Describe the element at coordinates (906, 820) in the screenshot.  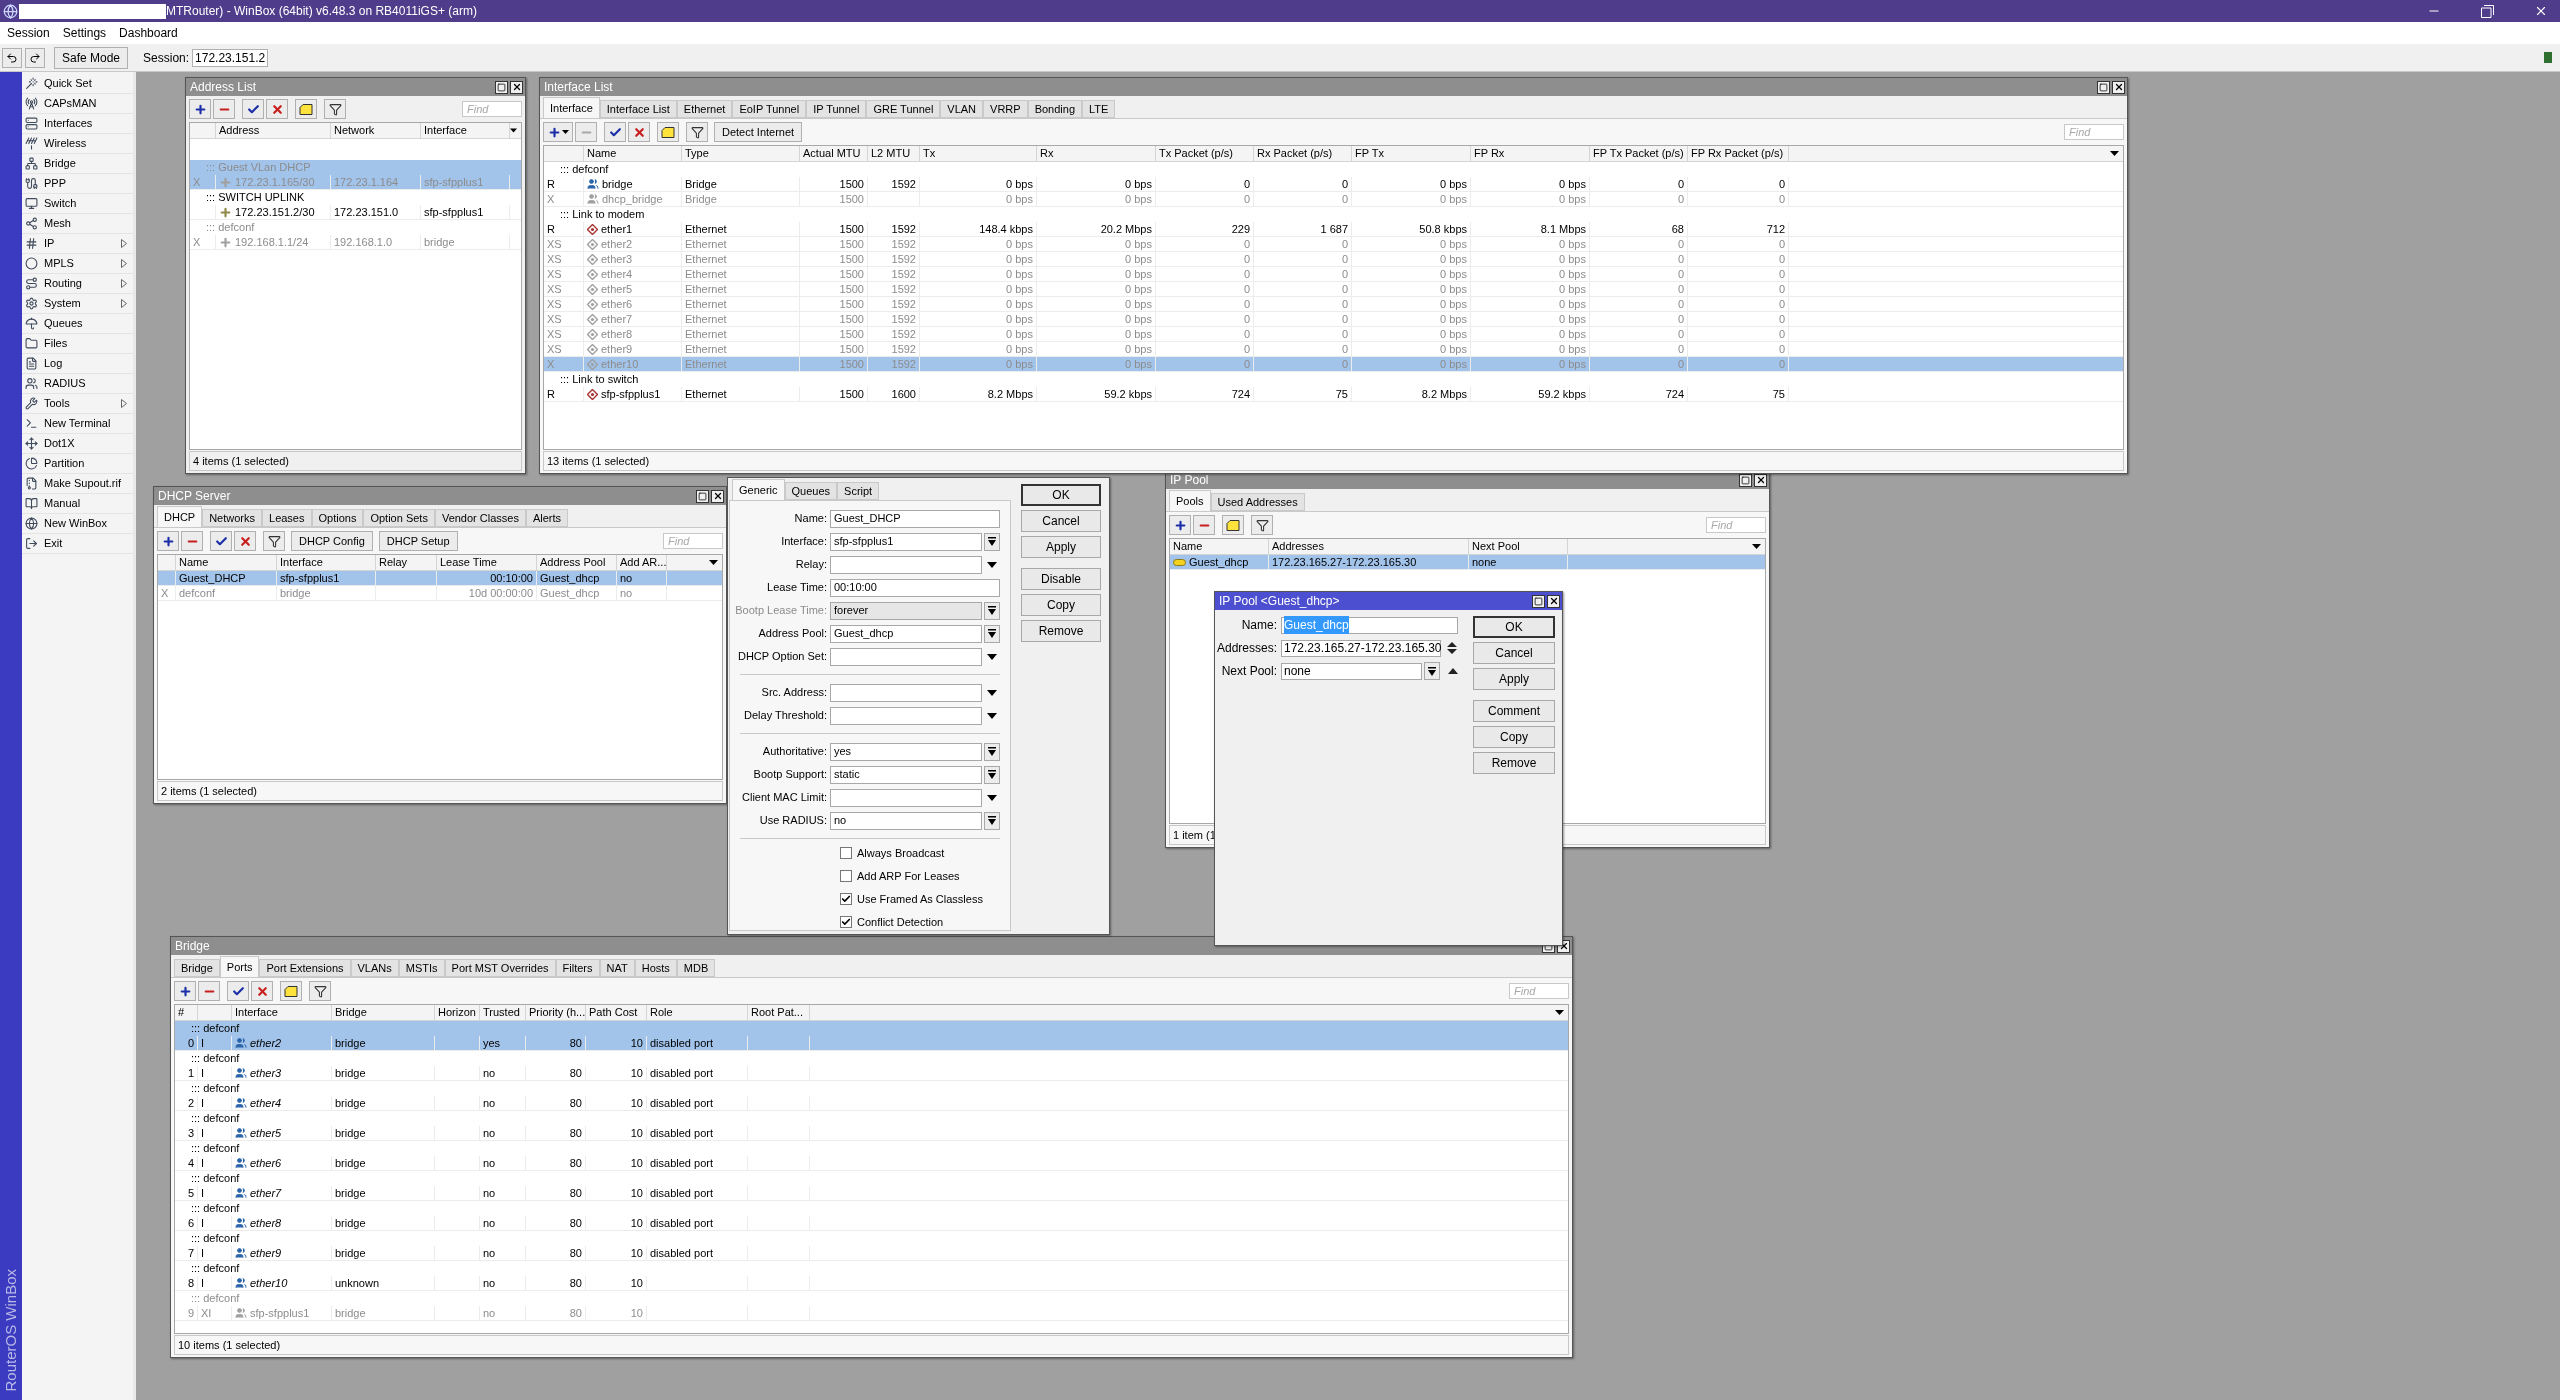
I see `dropdown-field: no` at that location.